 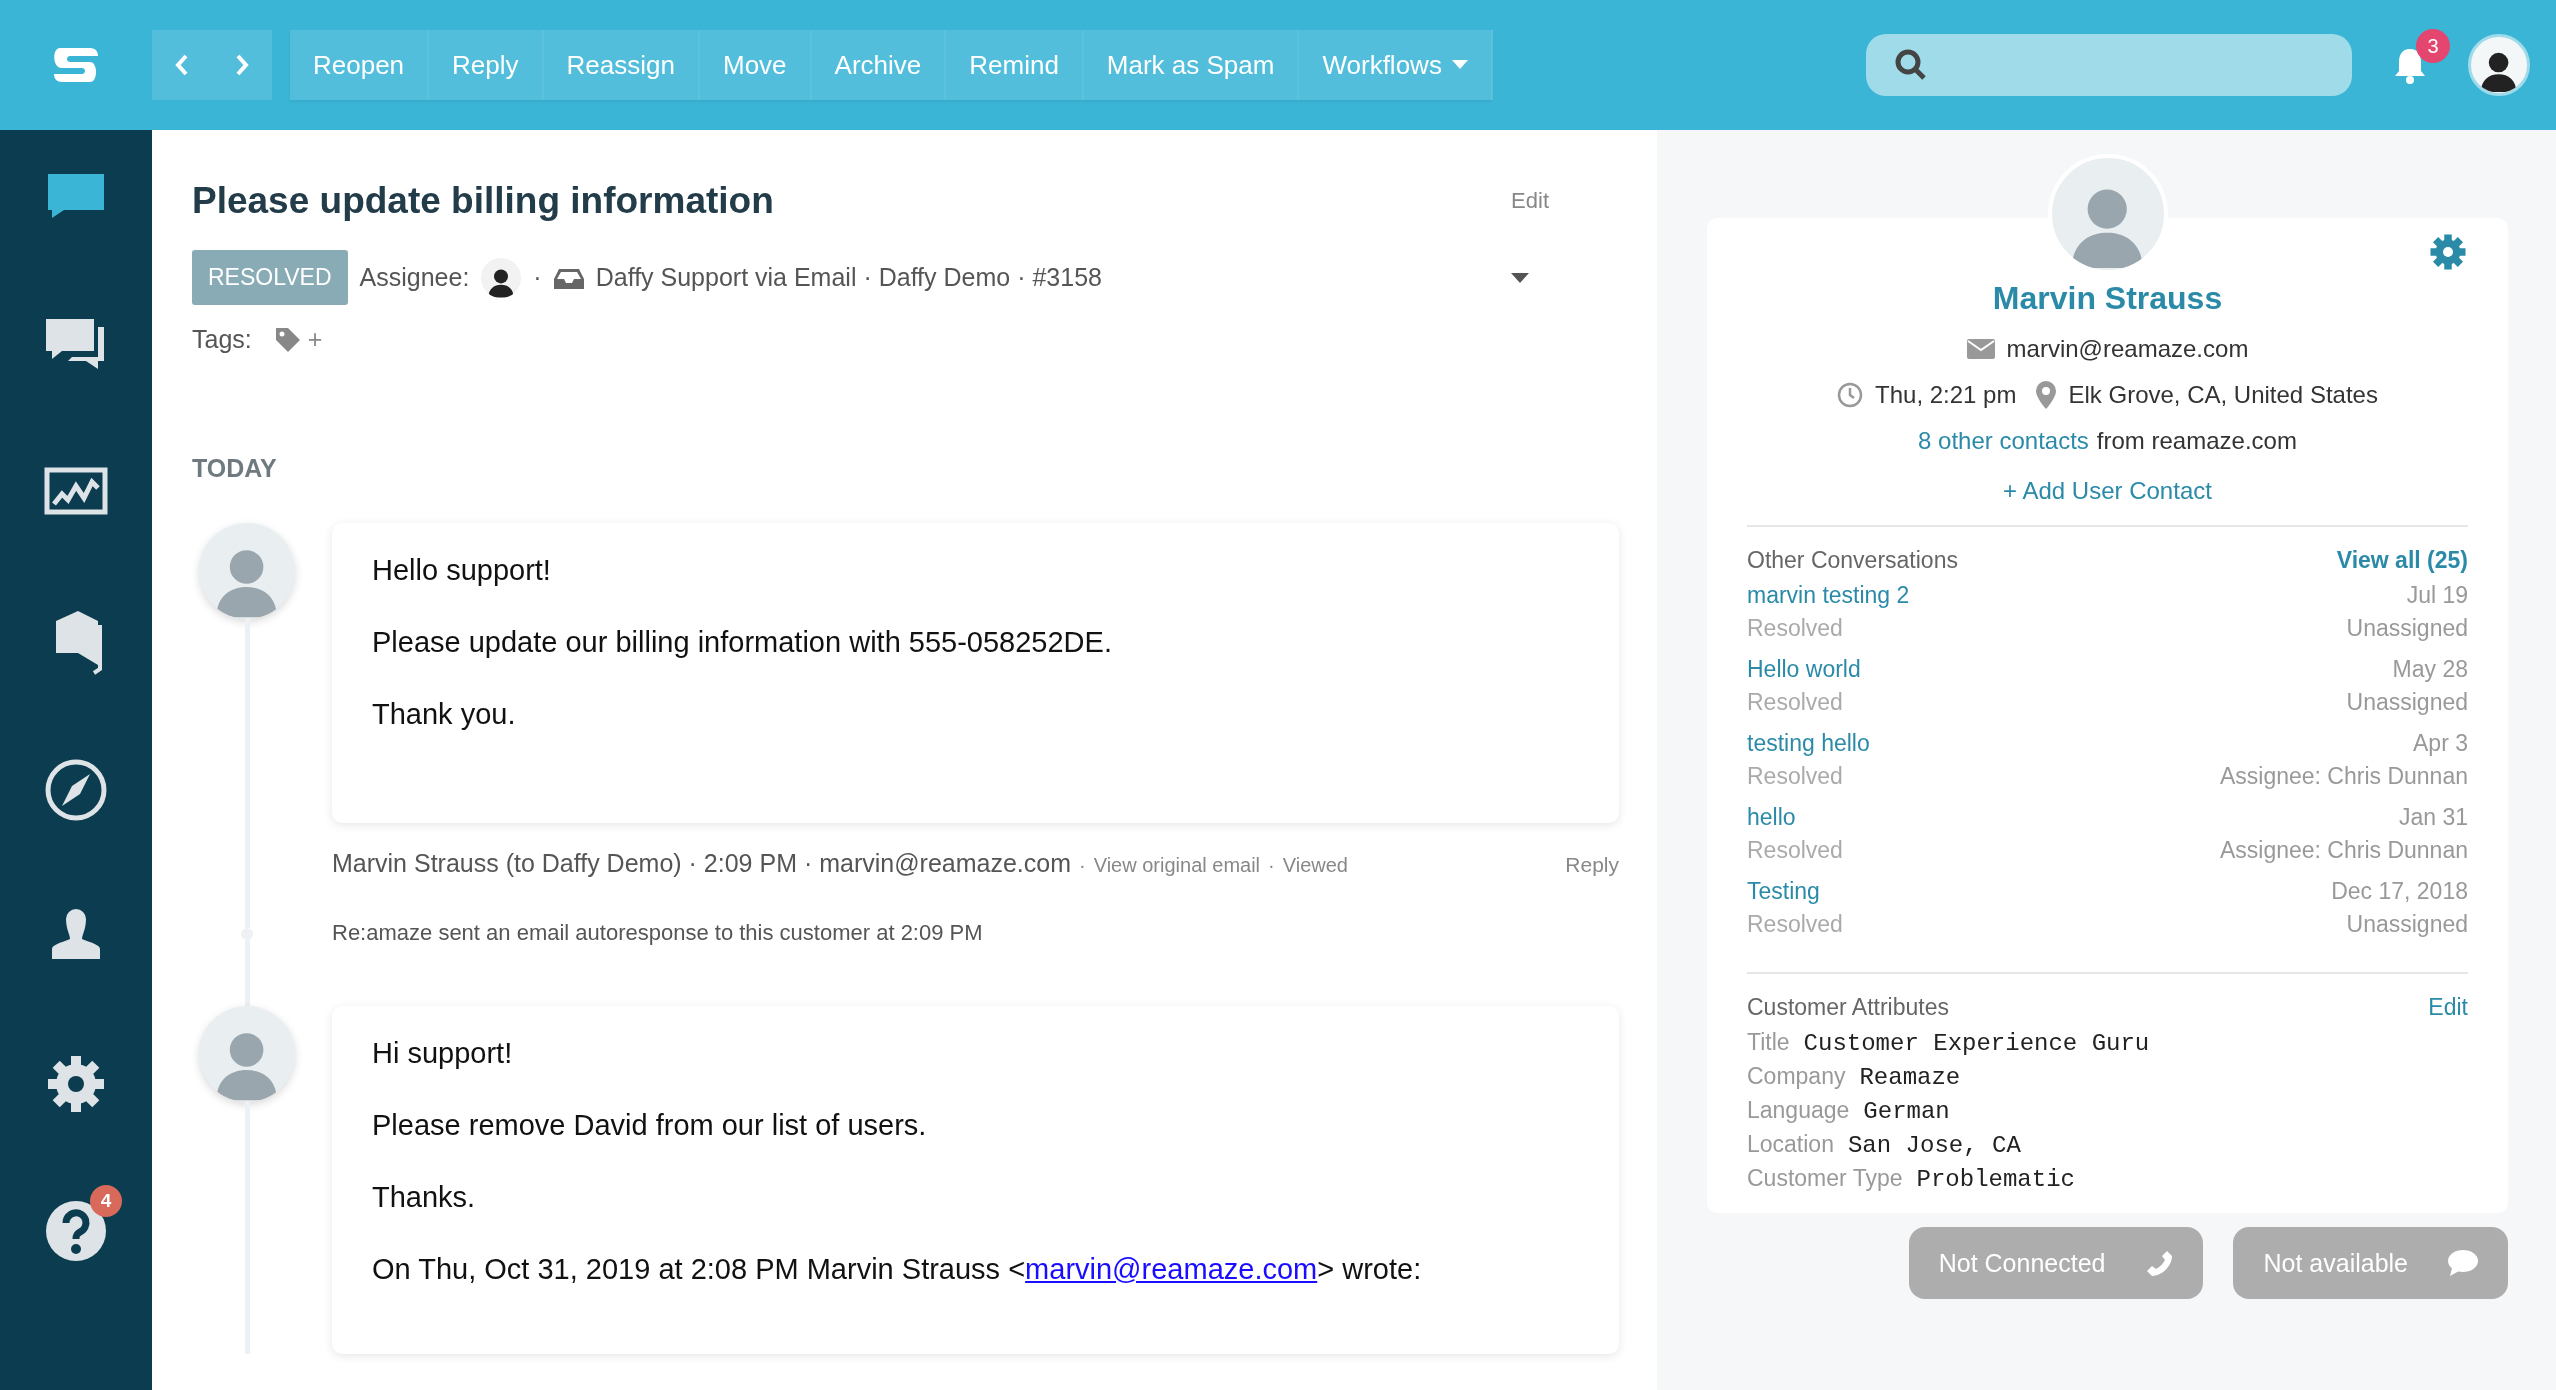 What do you see at coordinates (1015, 65) in the screenshot?
I see `toolbar-button: Remind` at bounding box center [1015, 65].